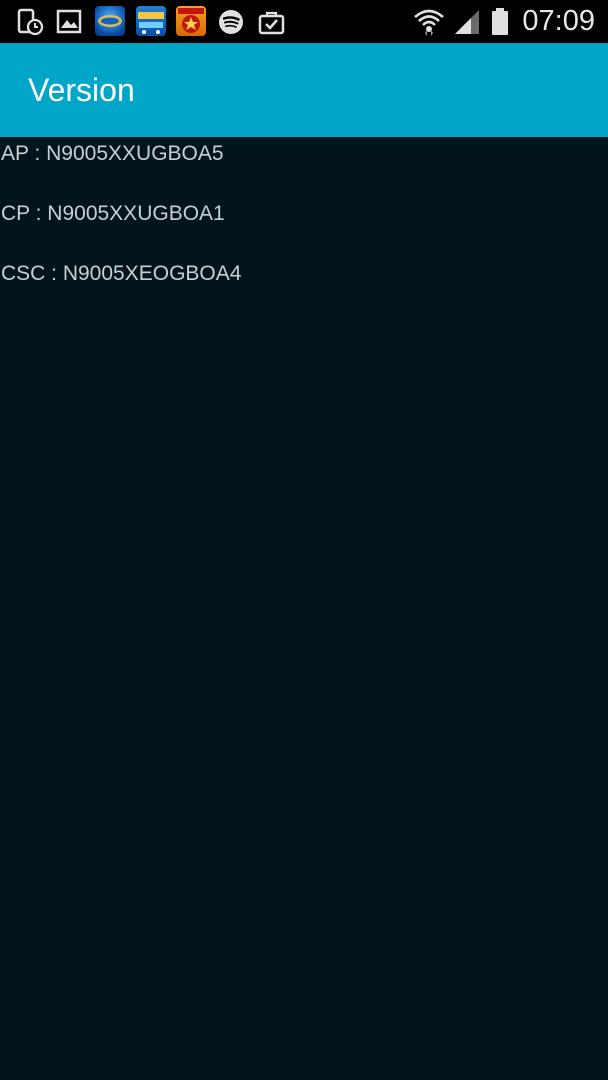 The width and height of the screenshot is (608, 1080). Describe the element at coordinates (112, 153) in the screenshot. I see `ap-version-text: AP : N9005XXUGBOA5` at that location.